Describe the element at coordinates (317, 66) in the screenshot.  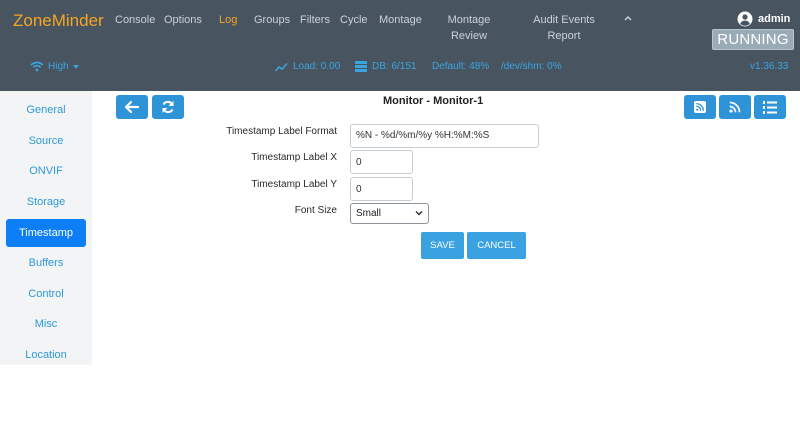
I see `load-value: Load: 0.00` at that location.